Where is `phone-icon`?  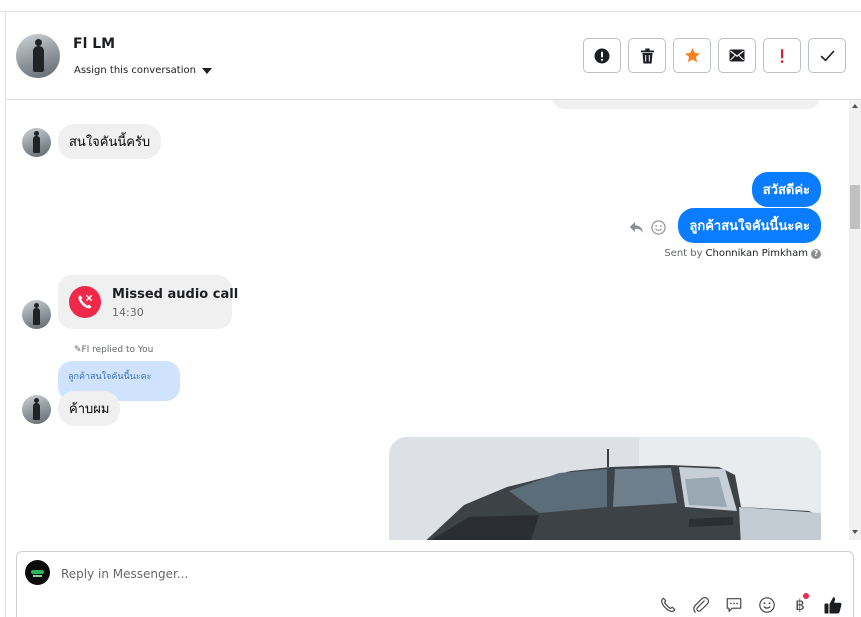
phone-icon is located at coordinates (668, 604).